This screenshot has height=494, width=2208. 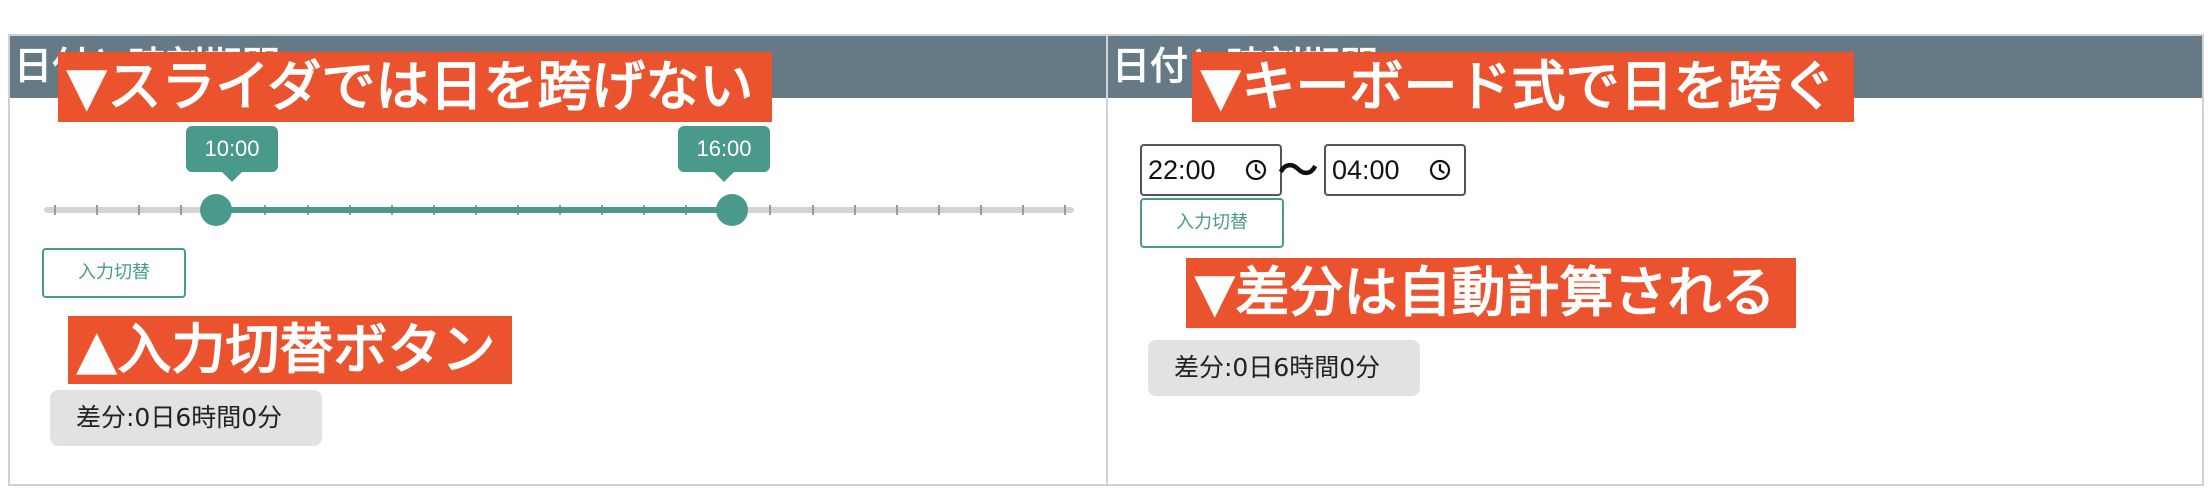 I want to click on end-time-input: 04:00, so click(x=1395, y=170).